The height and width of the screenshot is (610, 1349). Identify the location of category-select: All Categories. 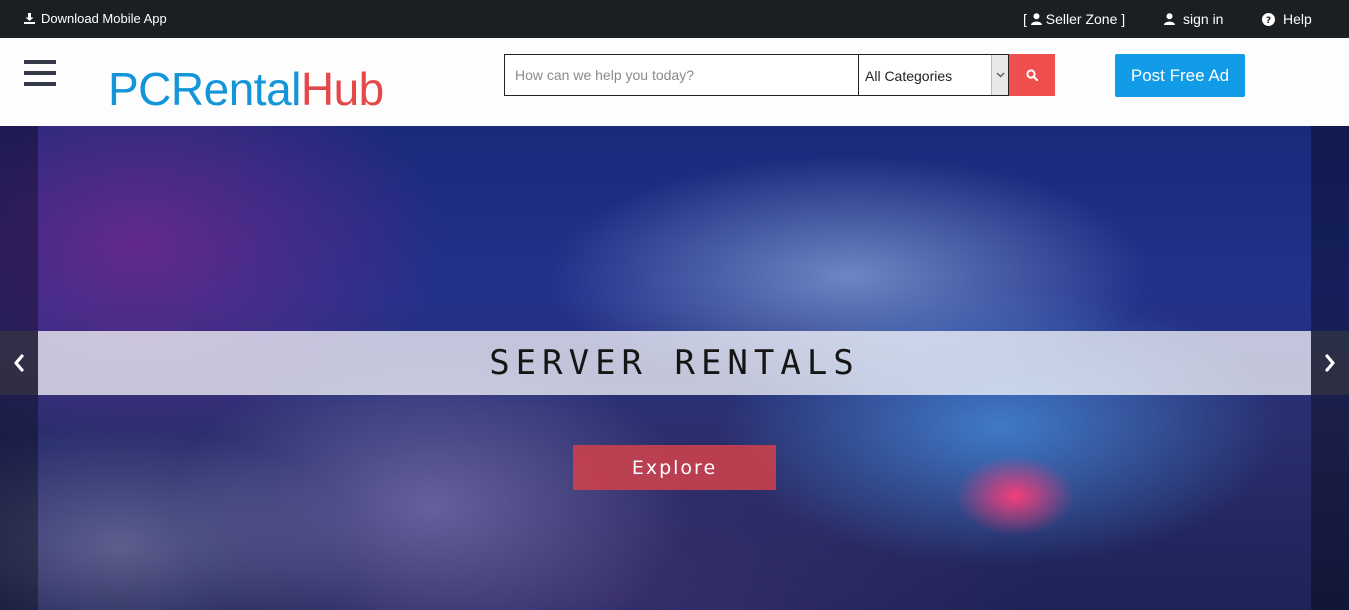
(934, 75).